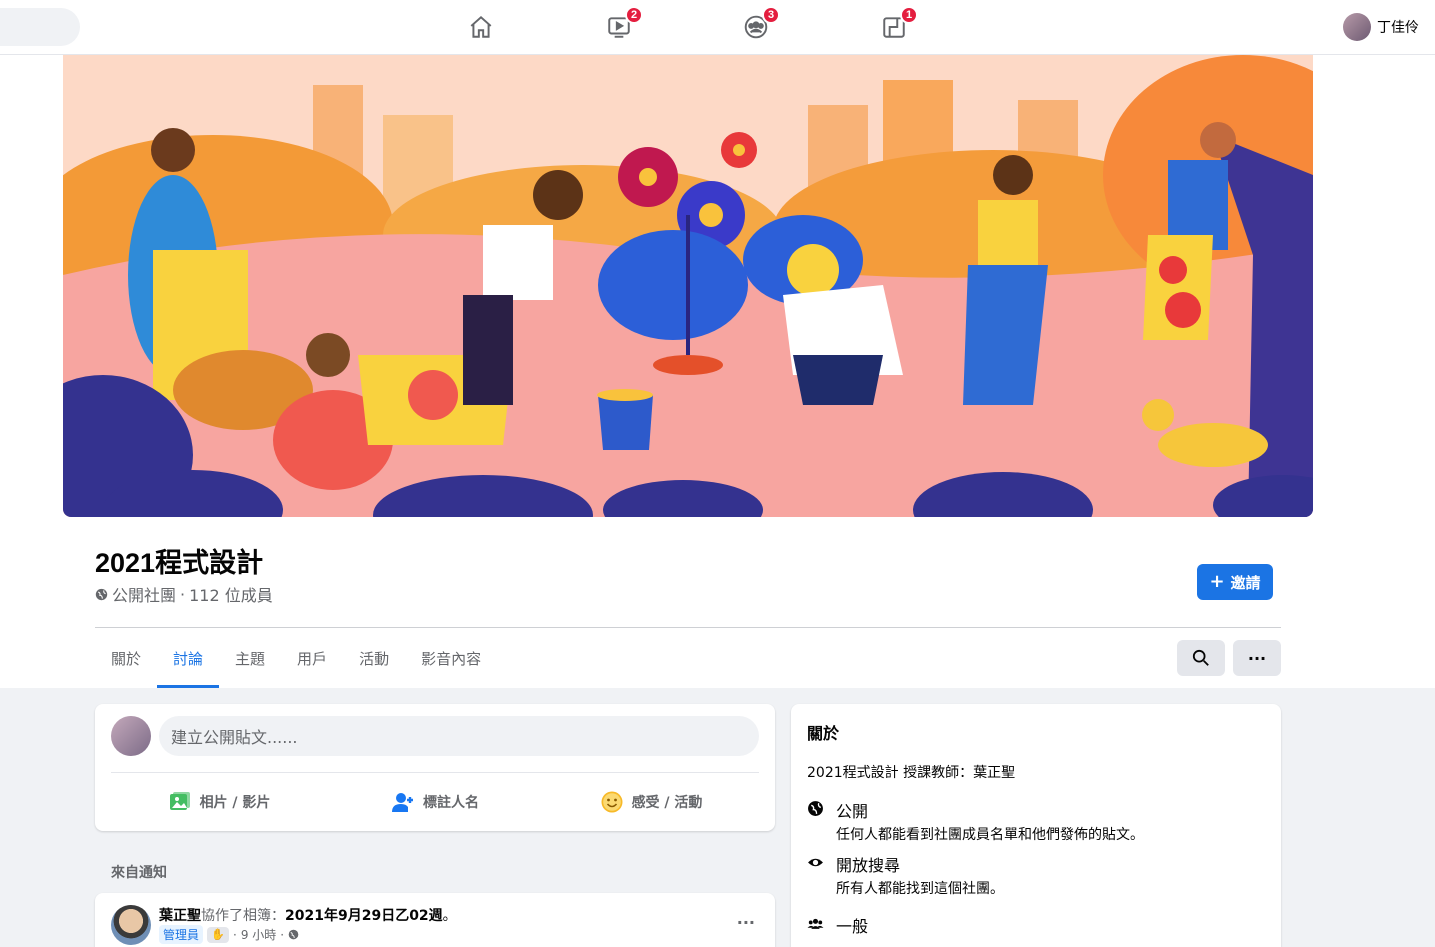 The image size is (1435, 947). What do you see at coordinates (449, 916) in the screenshot?
I see `post-suffix: 。` at bounding box center [449, 916].